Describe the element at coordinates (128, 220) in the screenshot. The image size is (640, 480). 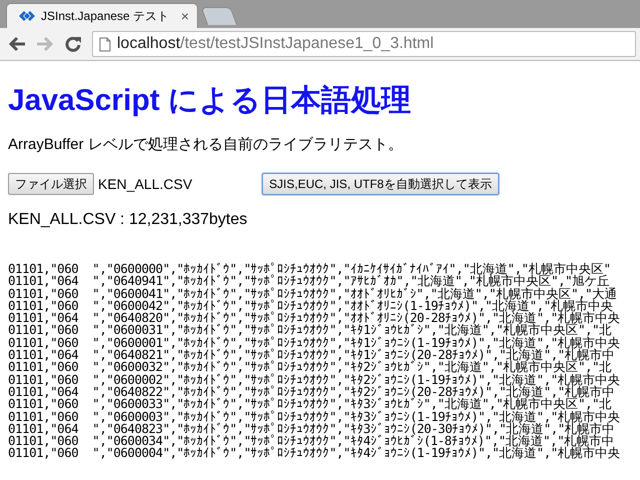
I see `result-text: KEN_ALL.CSV : 12,231,337bytes` at that location.